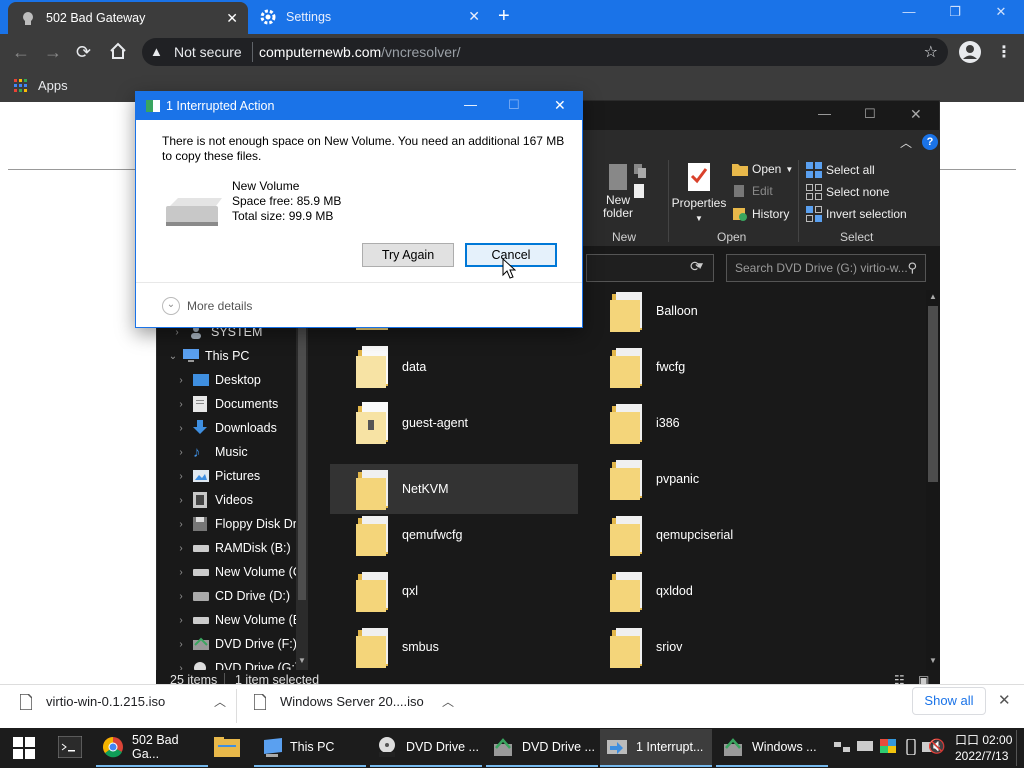  What do you see at coordinates (981, 756) in the screenshot?
I see `clock-date: 2022/7/13` at bounding box center [981, 756].